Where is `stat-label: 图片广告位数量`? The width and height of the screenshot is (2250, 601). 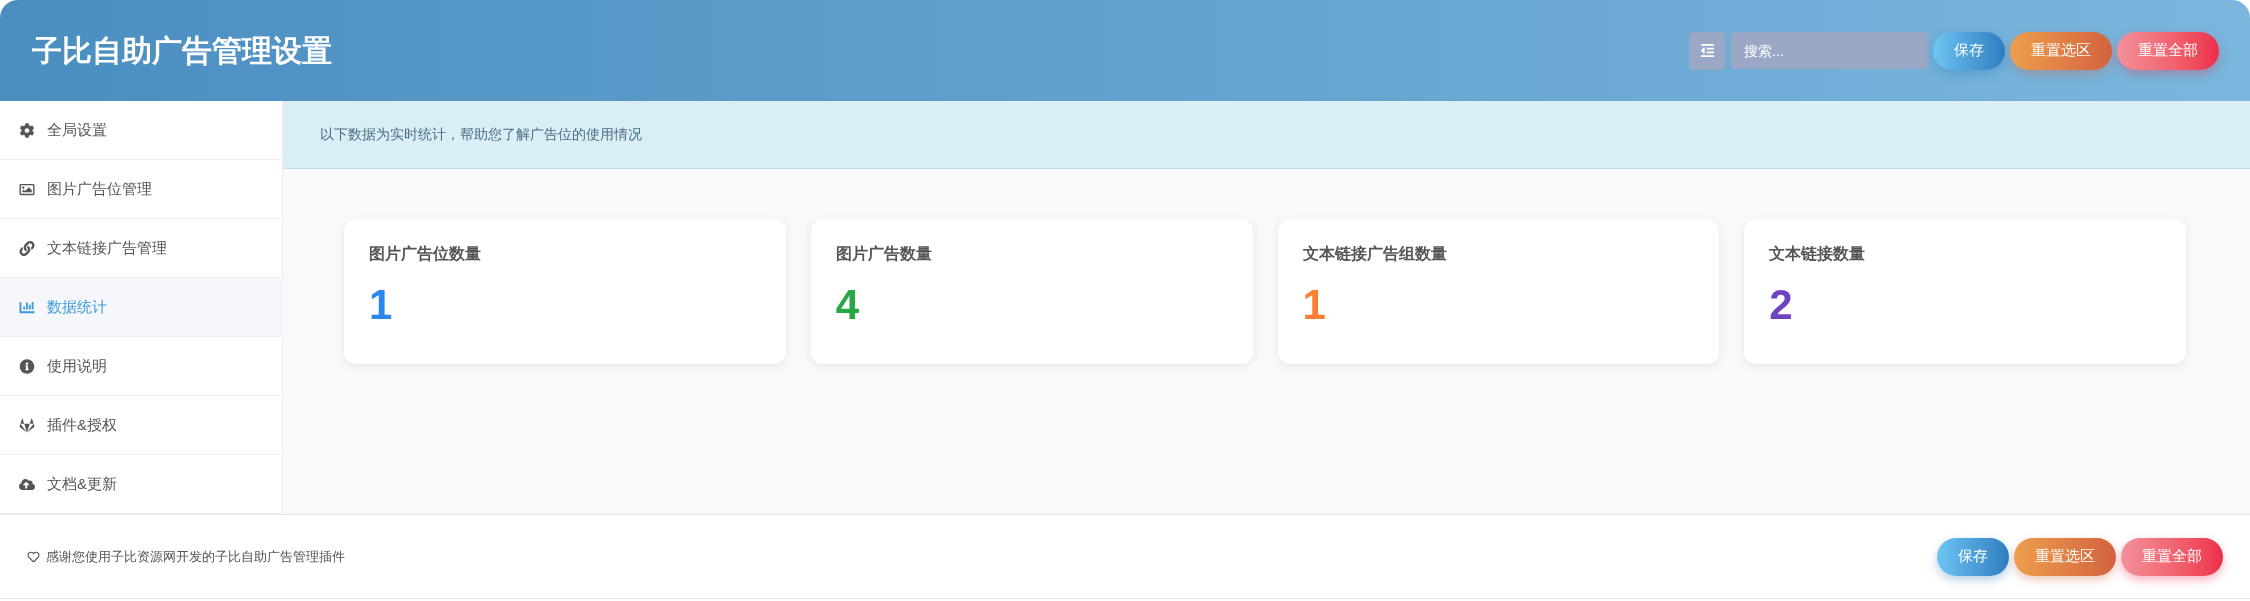
stat-label: 图片广告位数量 is located at coordinates (425, 254).